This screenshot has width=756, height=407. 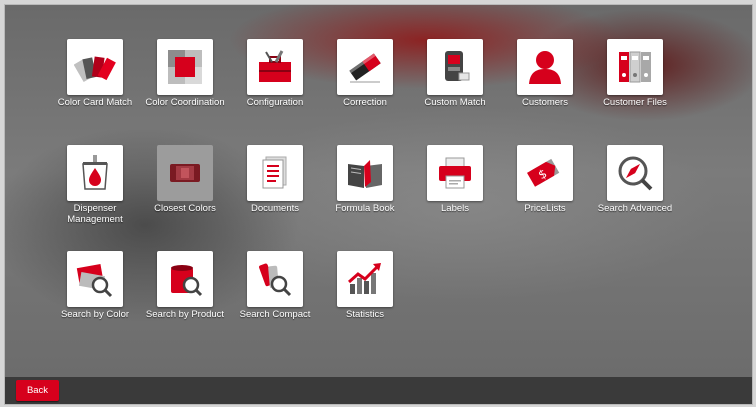 I want to click on tile-label: Documents, so click(x=275, y=208).